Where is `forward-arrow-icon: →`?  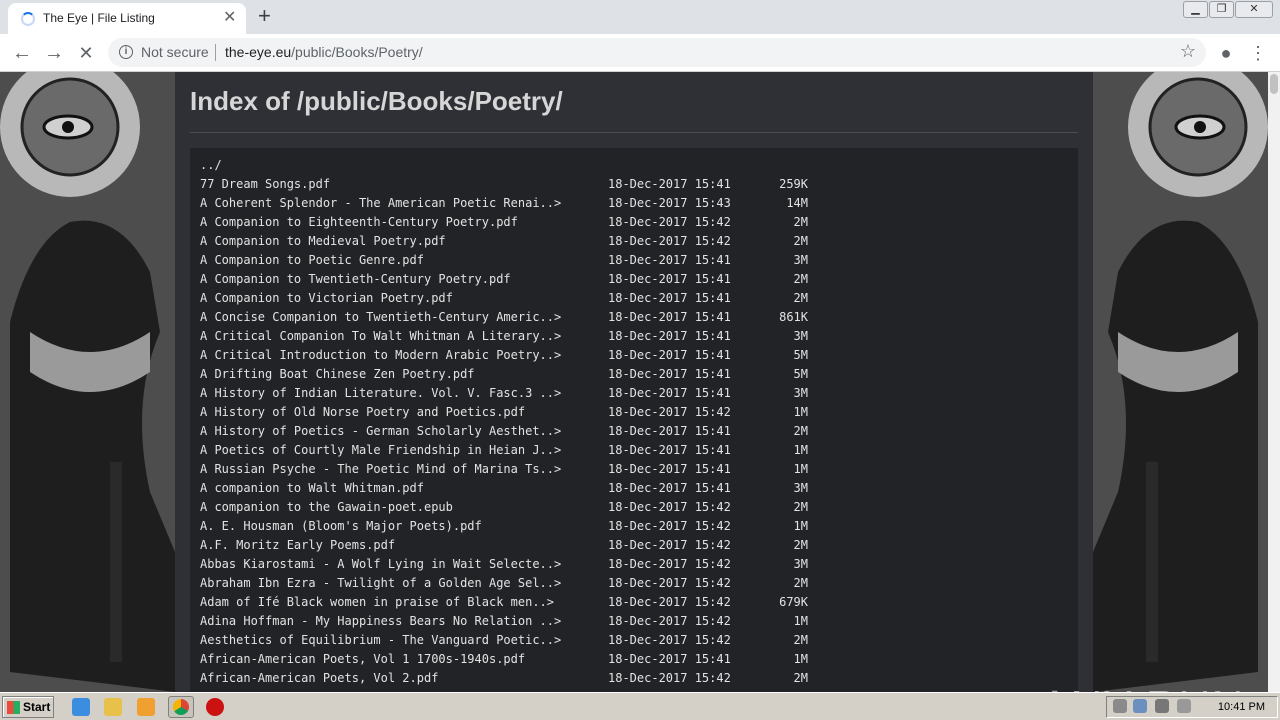
forward-arrow-icon: → is located at coordinates (54, 53).